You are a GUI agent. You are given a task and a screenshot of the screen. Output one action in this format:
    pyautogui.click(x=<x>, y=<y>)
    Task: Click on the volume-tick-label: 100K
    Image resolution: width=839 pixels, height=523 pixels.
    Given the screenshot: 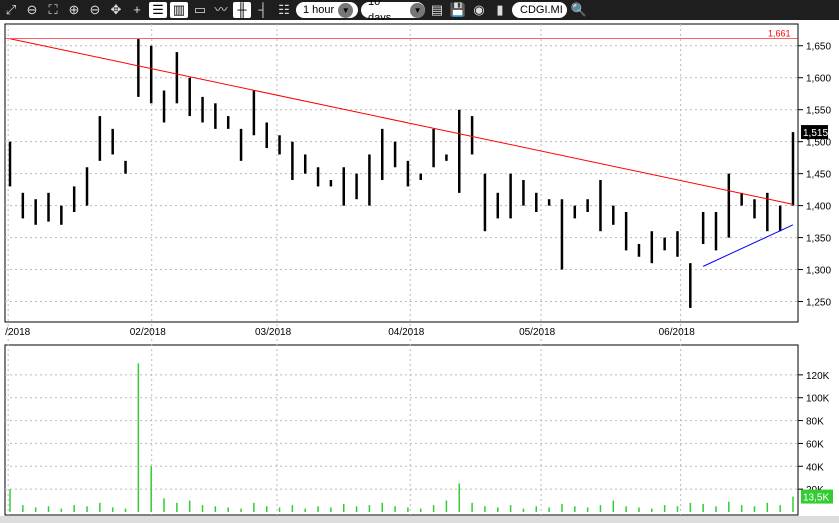 What is the action you would take?
    pyautogui.click(x=818, y=399)
    